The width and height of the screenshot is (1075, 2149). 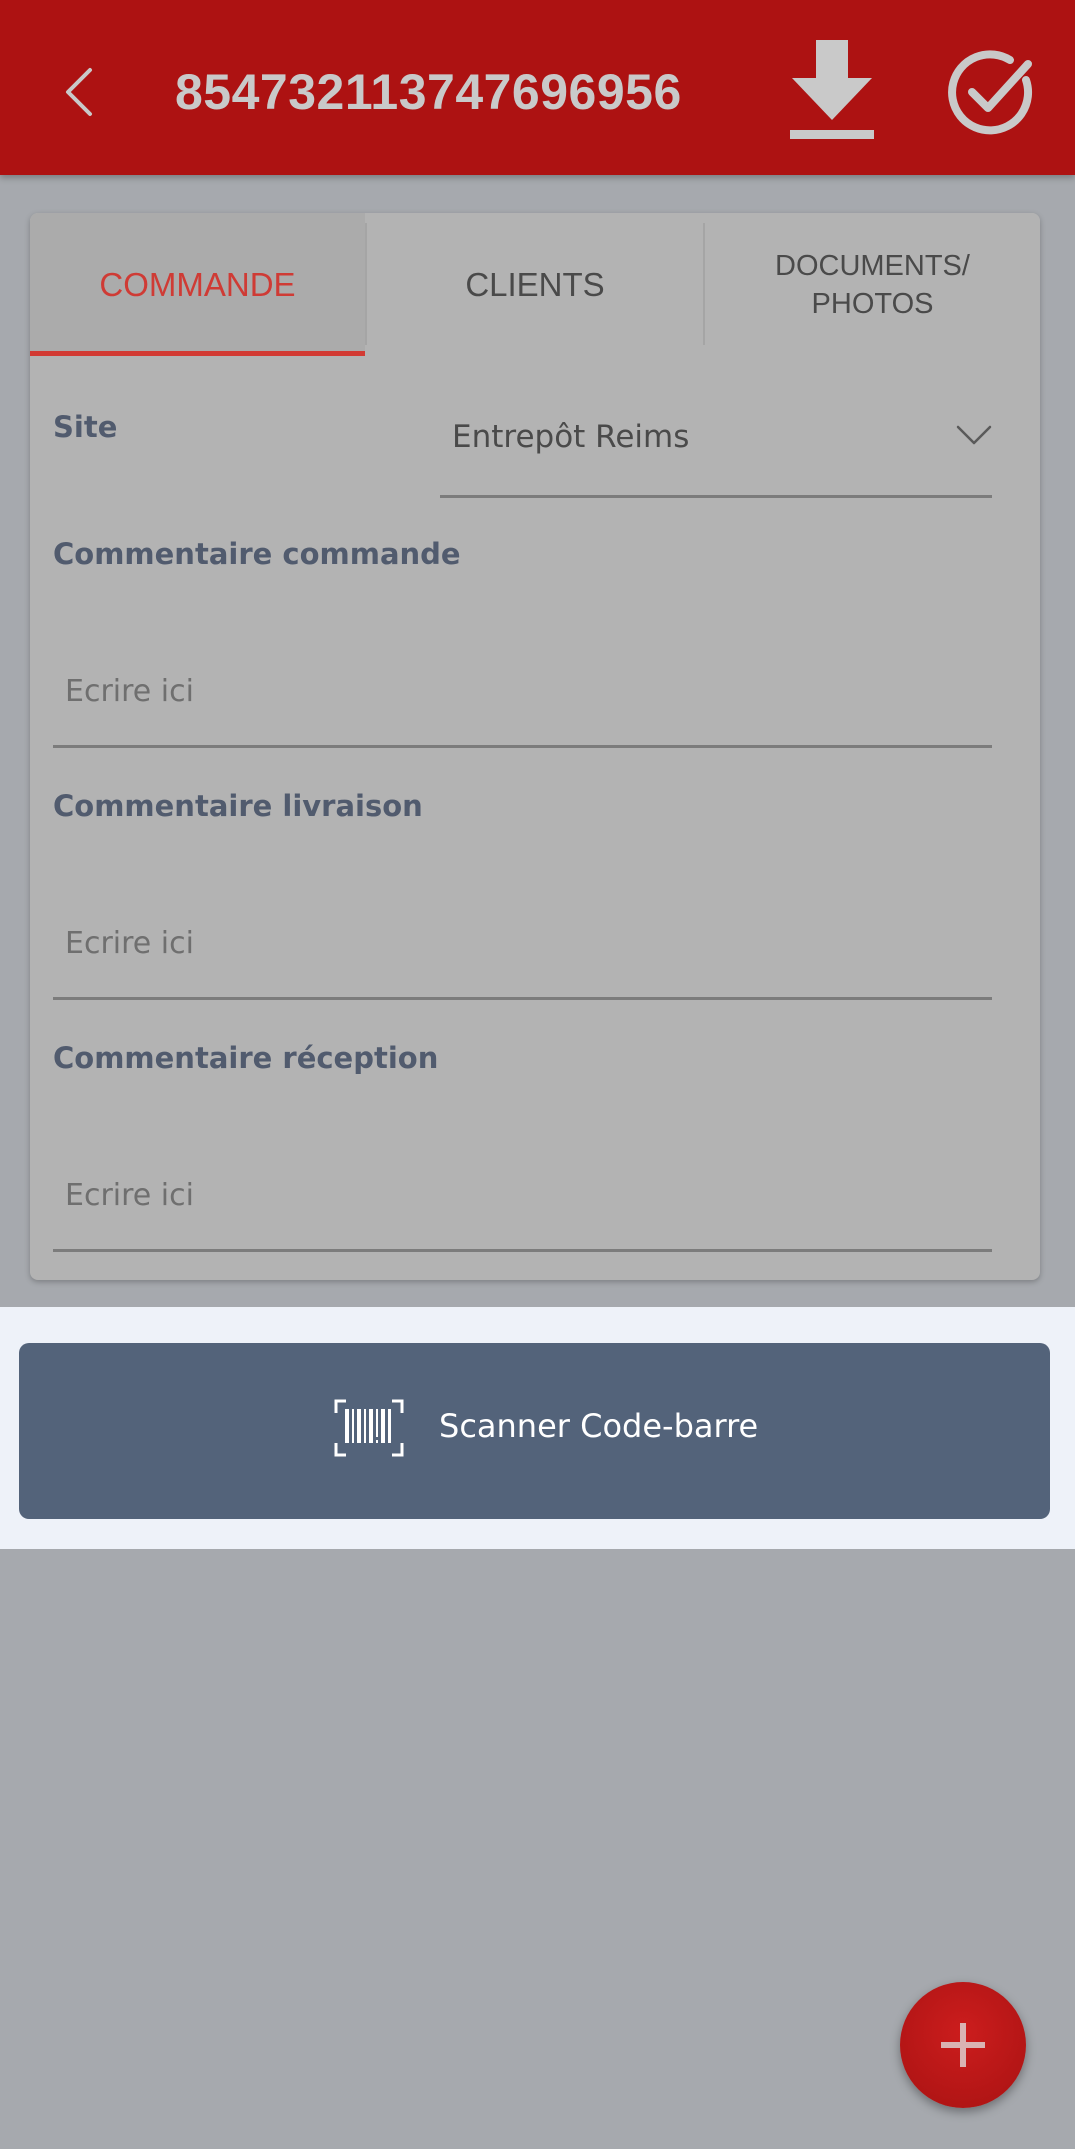 What do you see at coordinates (832, 91) in the screenshot?
I see `download-icon` at bounding box center [832, 91].